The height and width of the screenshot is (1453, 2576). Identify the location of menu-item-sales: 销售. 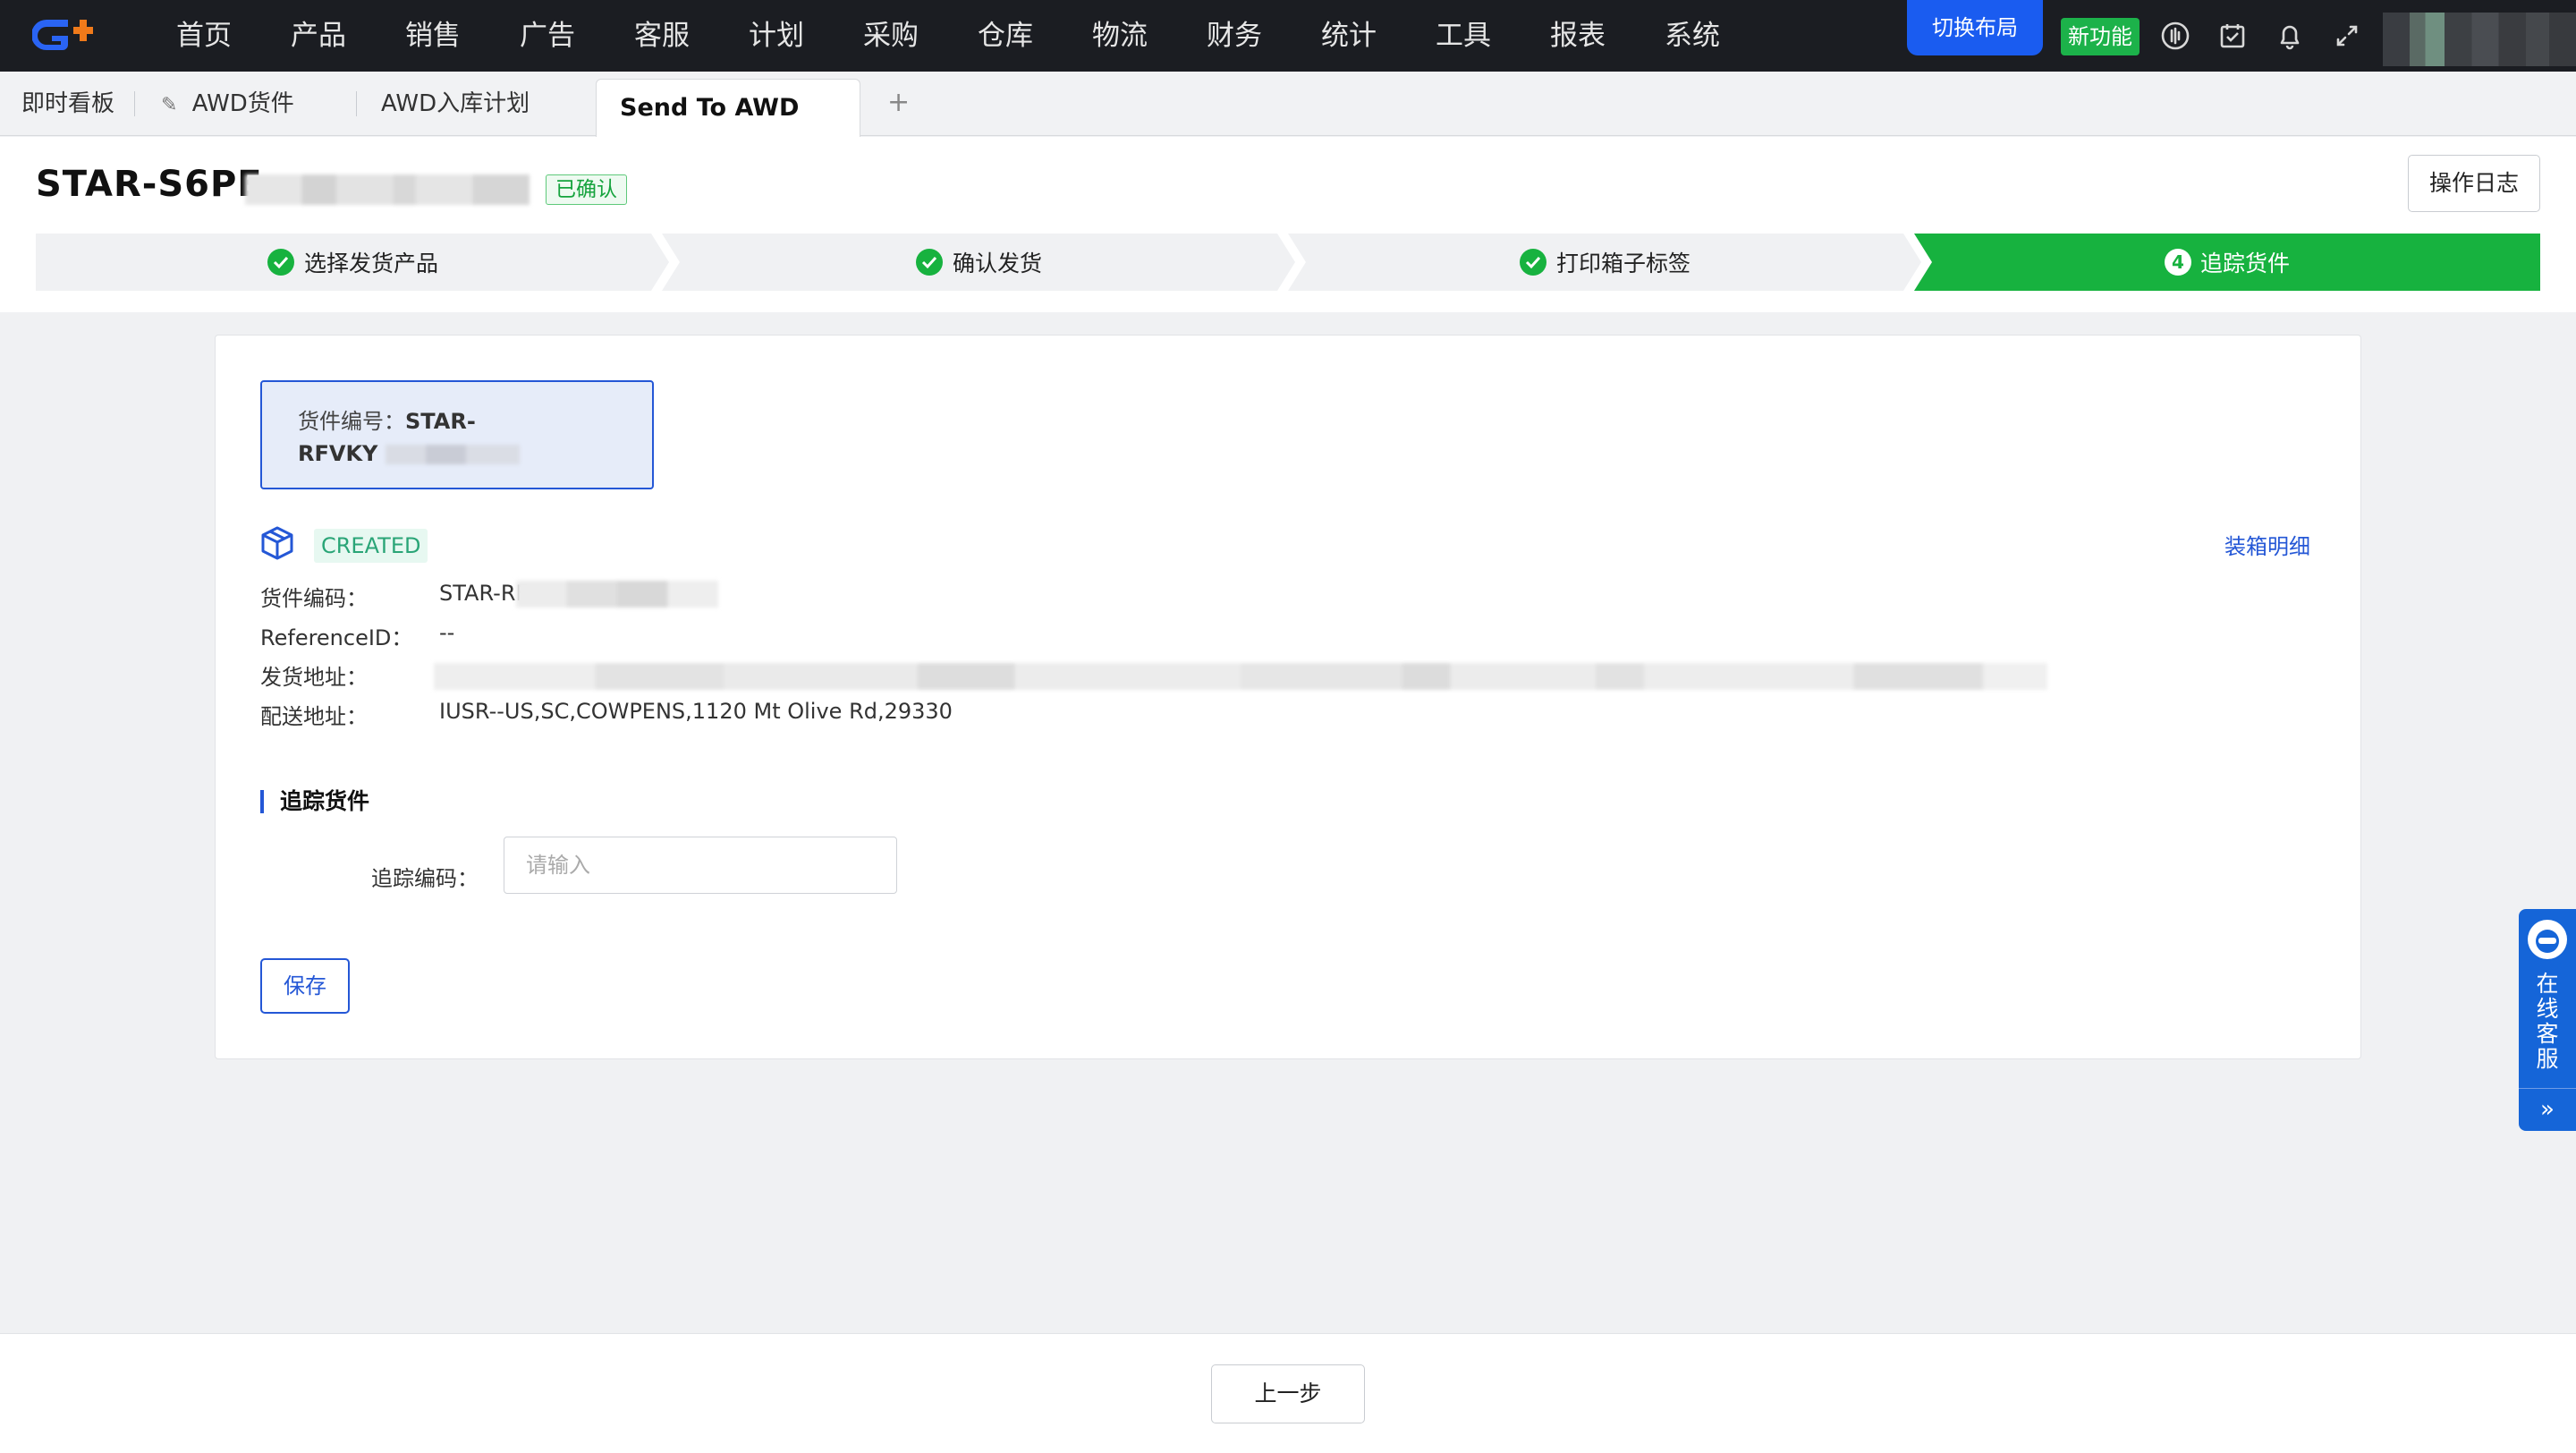
(433, 36).